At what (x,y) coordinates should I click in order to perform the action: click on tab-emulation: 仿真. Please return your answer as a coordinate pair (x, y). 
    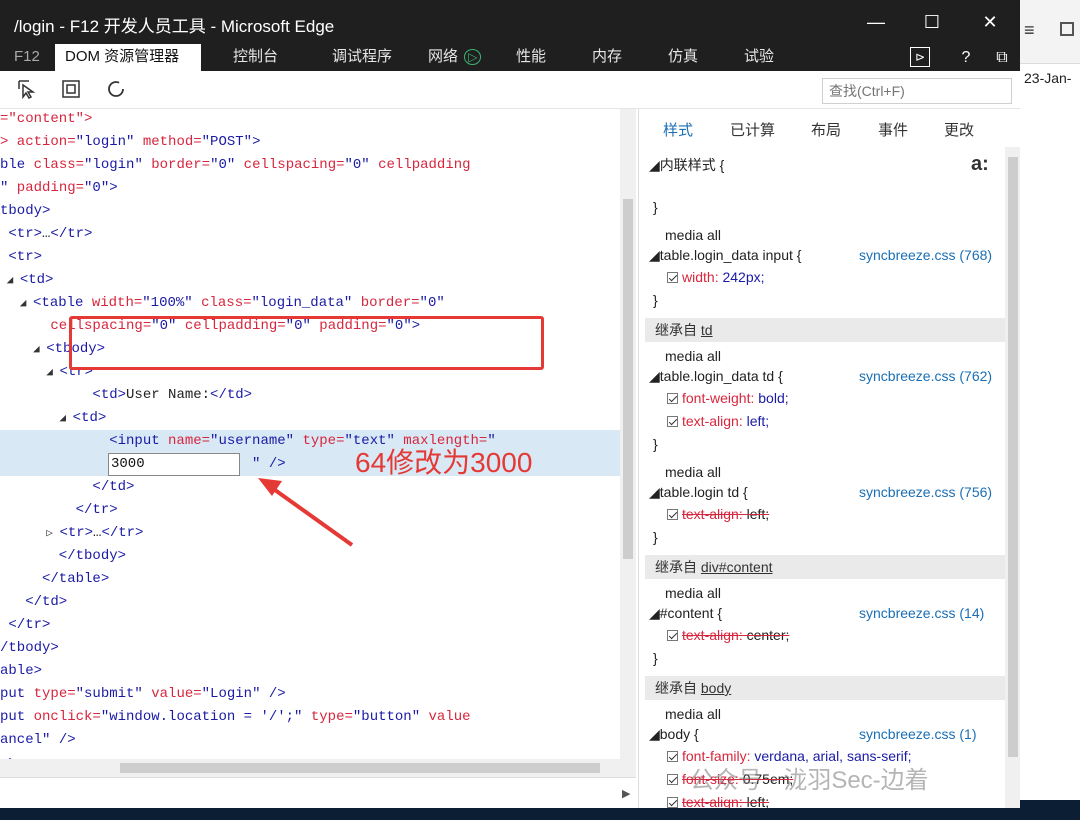
    Looking at the image, I should click on (683, 57).